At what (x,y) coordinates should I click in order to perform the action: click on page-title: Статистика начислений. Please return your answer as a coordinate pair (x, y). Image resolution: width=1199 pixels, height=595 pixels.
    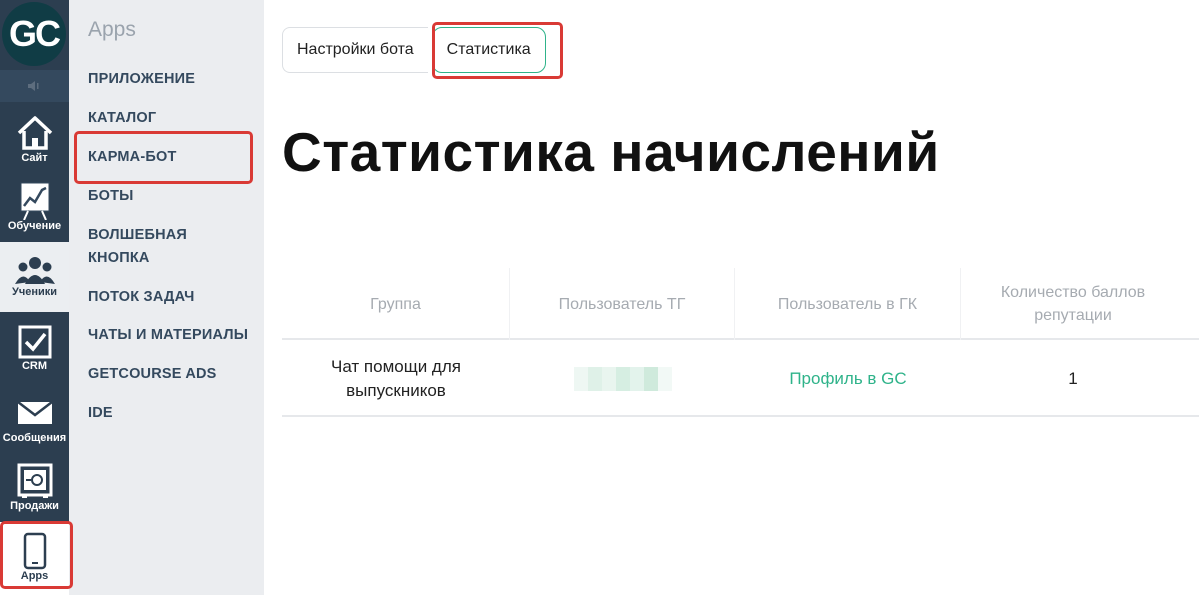
    Looking at the image, I should click on (611, 152).